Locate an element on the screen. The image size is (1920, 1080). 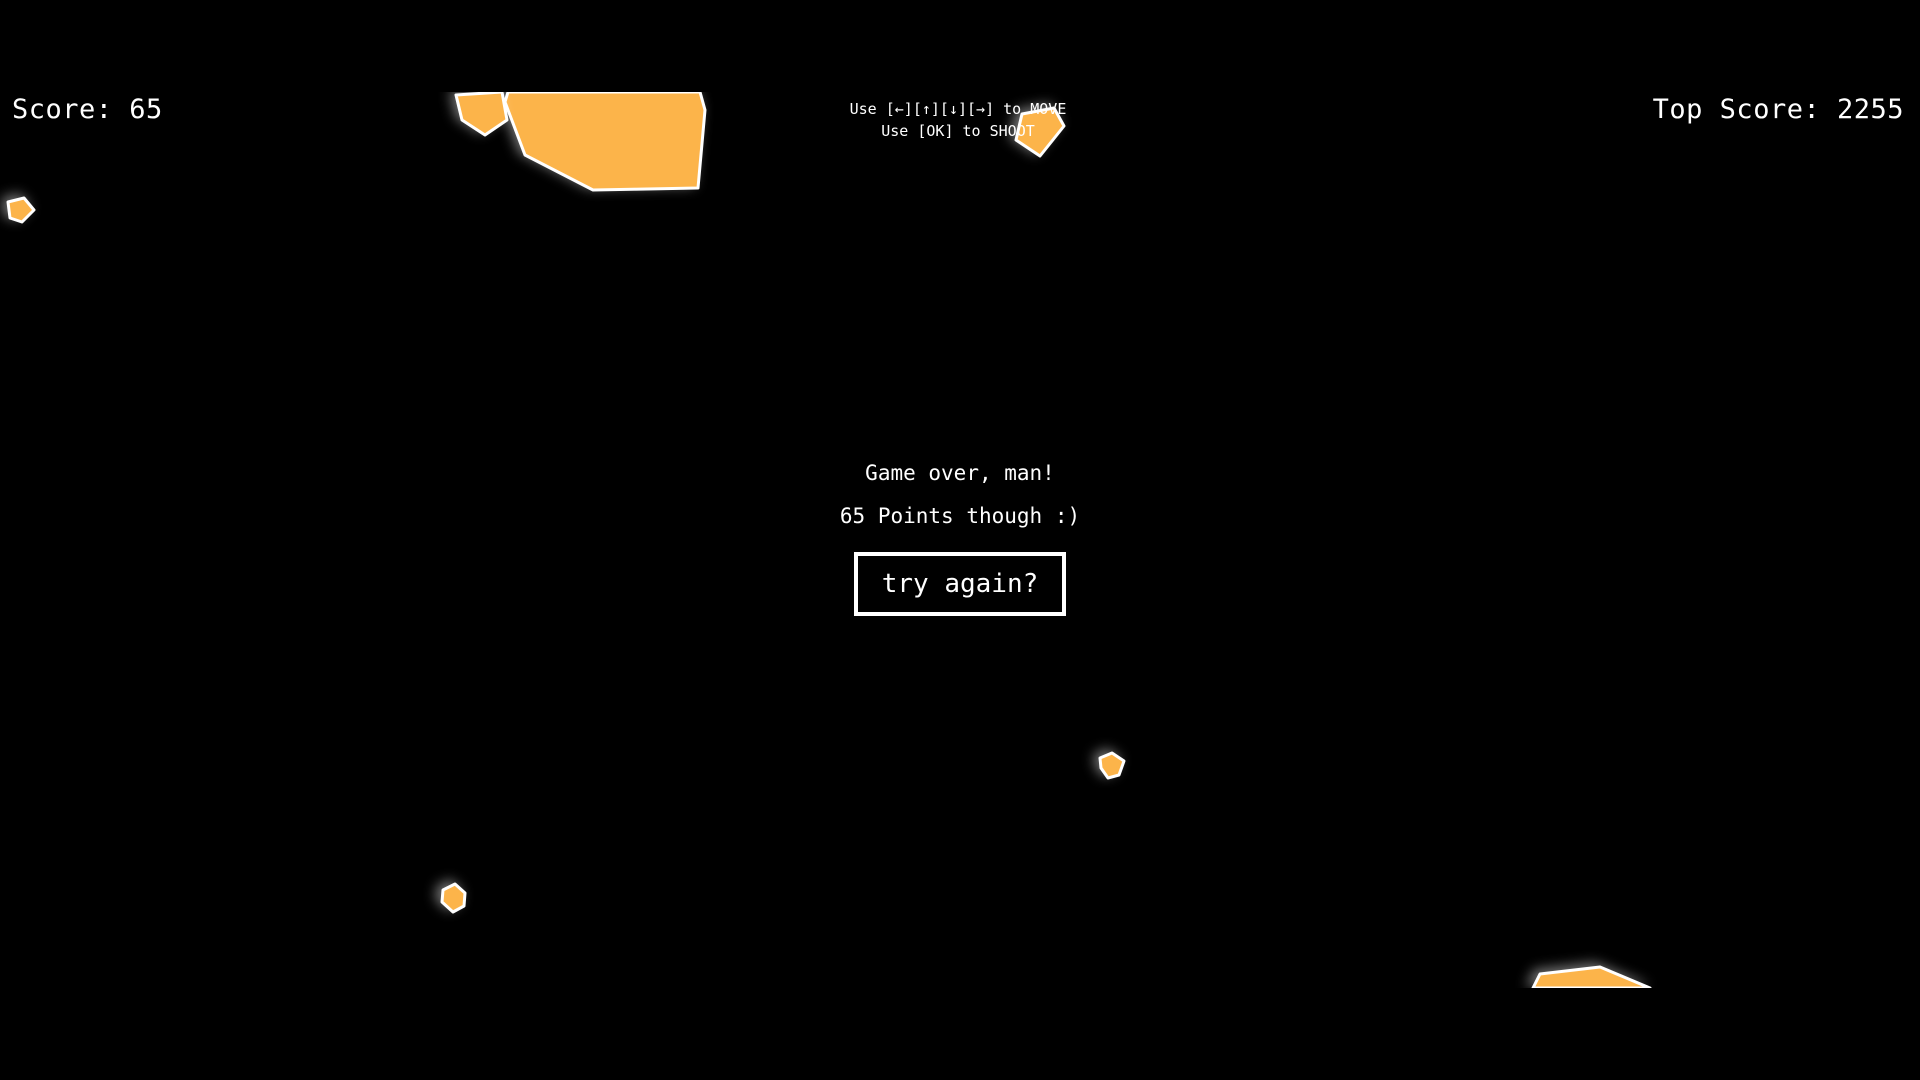
game-over-points: 65 Points though :) is located at coordinates (960, 516).